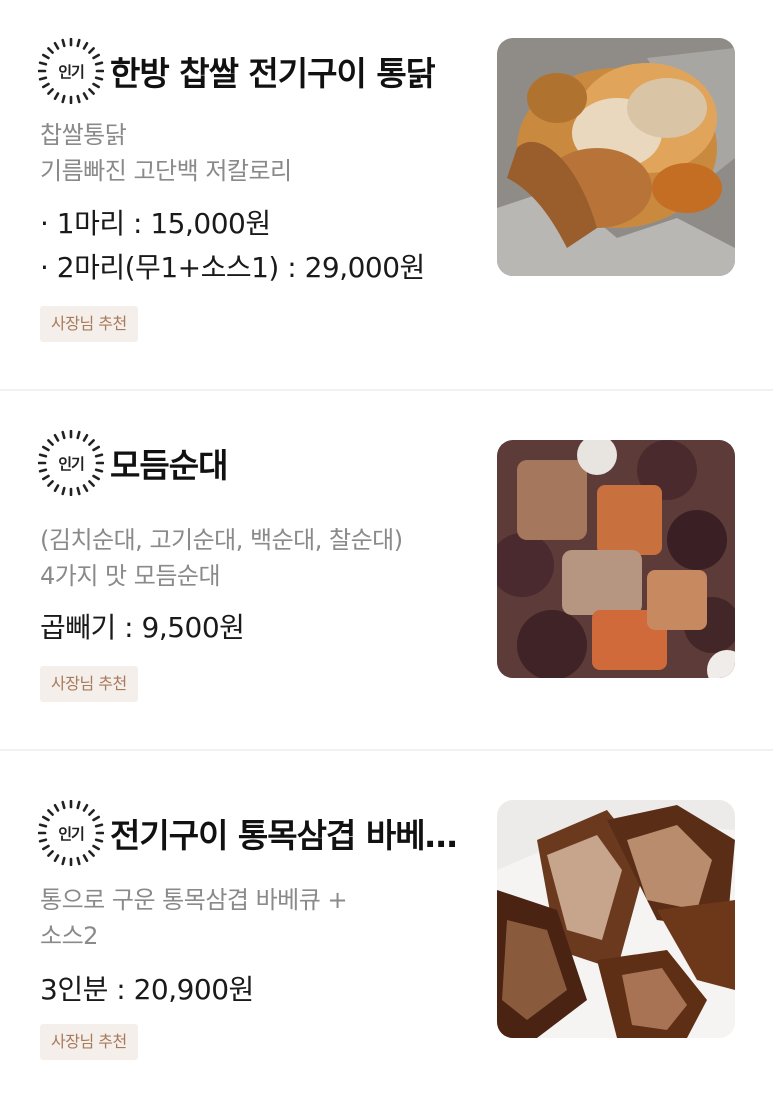 This screenshot has height=1108, width=773. I want to click on title-row: 인기 모듬순대, so click(132, 463).